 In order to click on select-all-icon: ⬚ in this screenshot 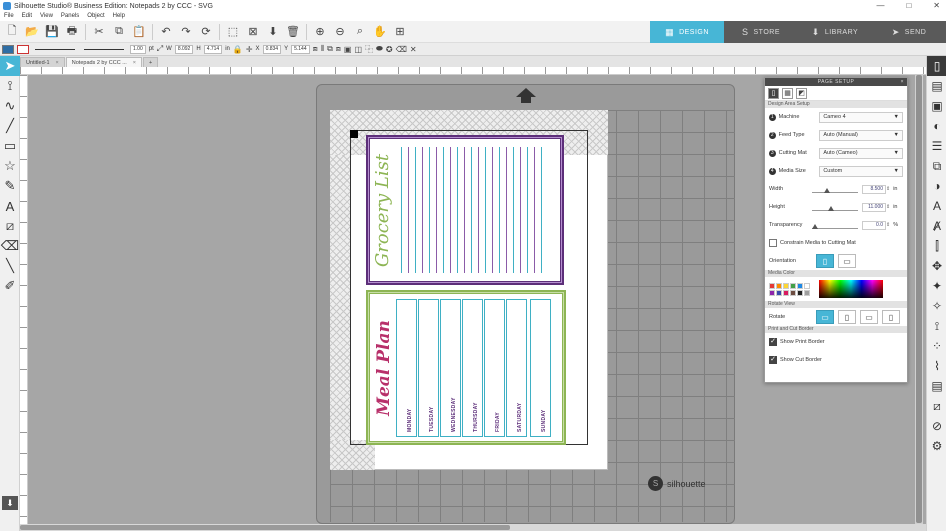, I will do `click(233, 32)`.